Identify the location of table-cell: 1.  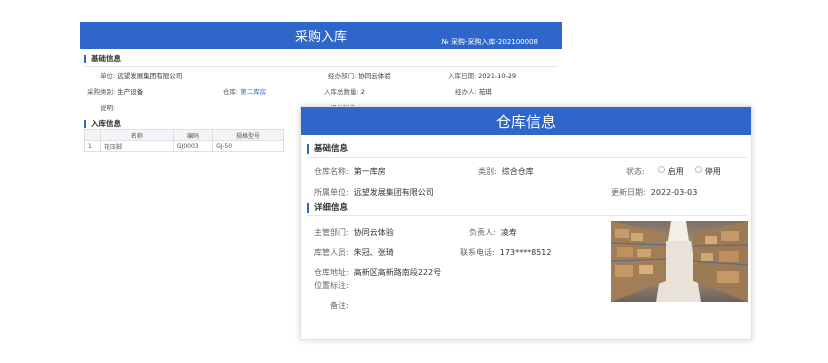
(92, 146).